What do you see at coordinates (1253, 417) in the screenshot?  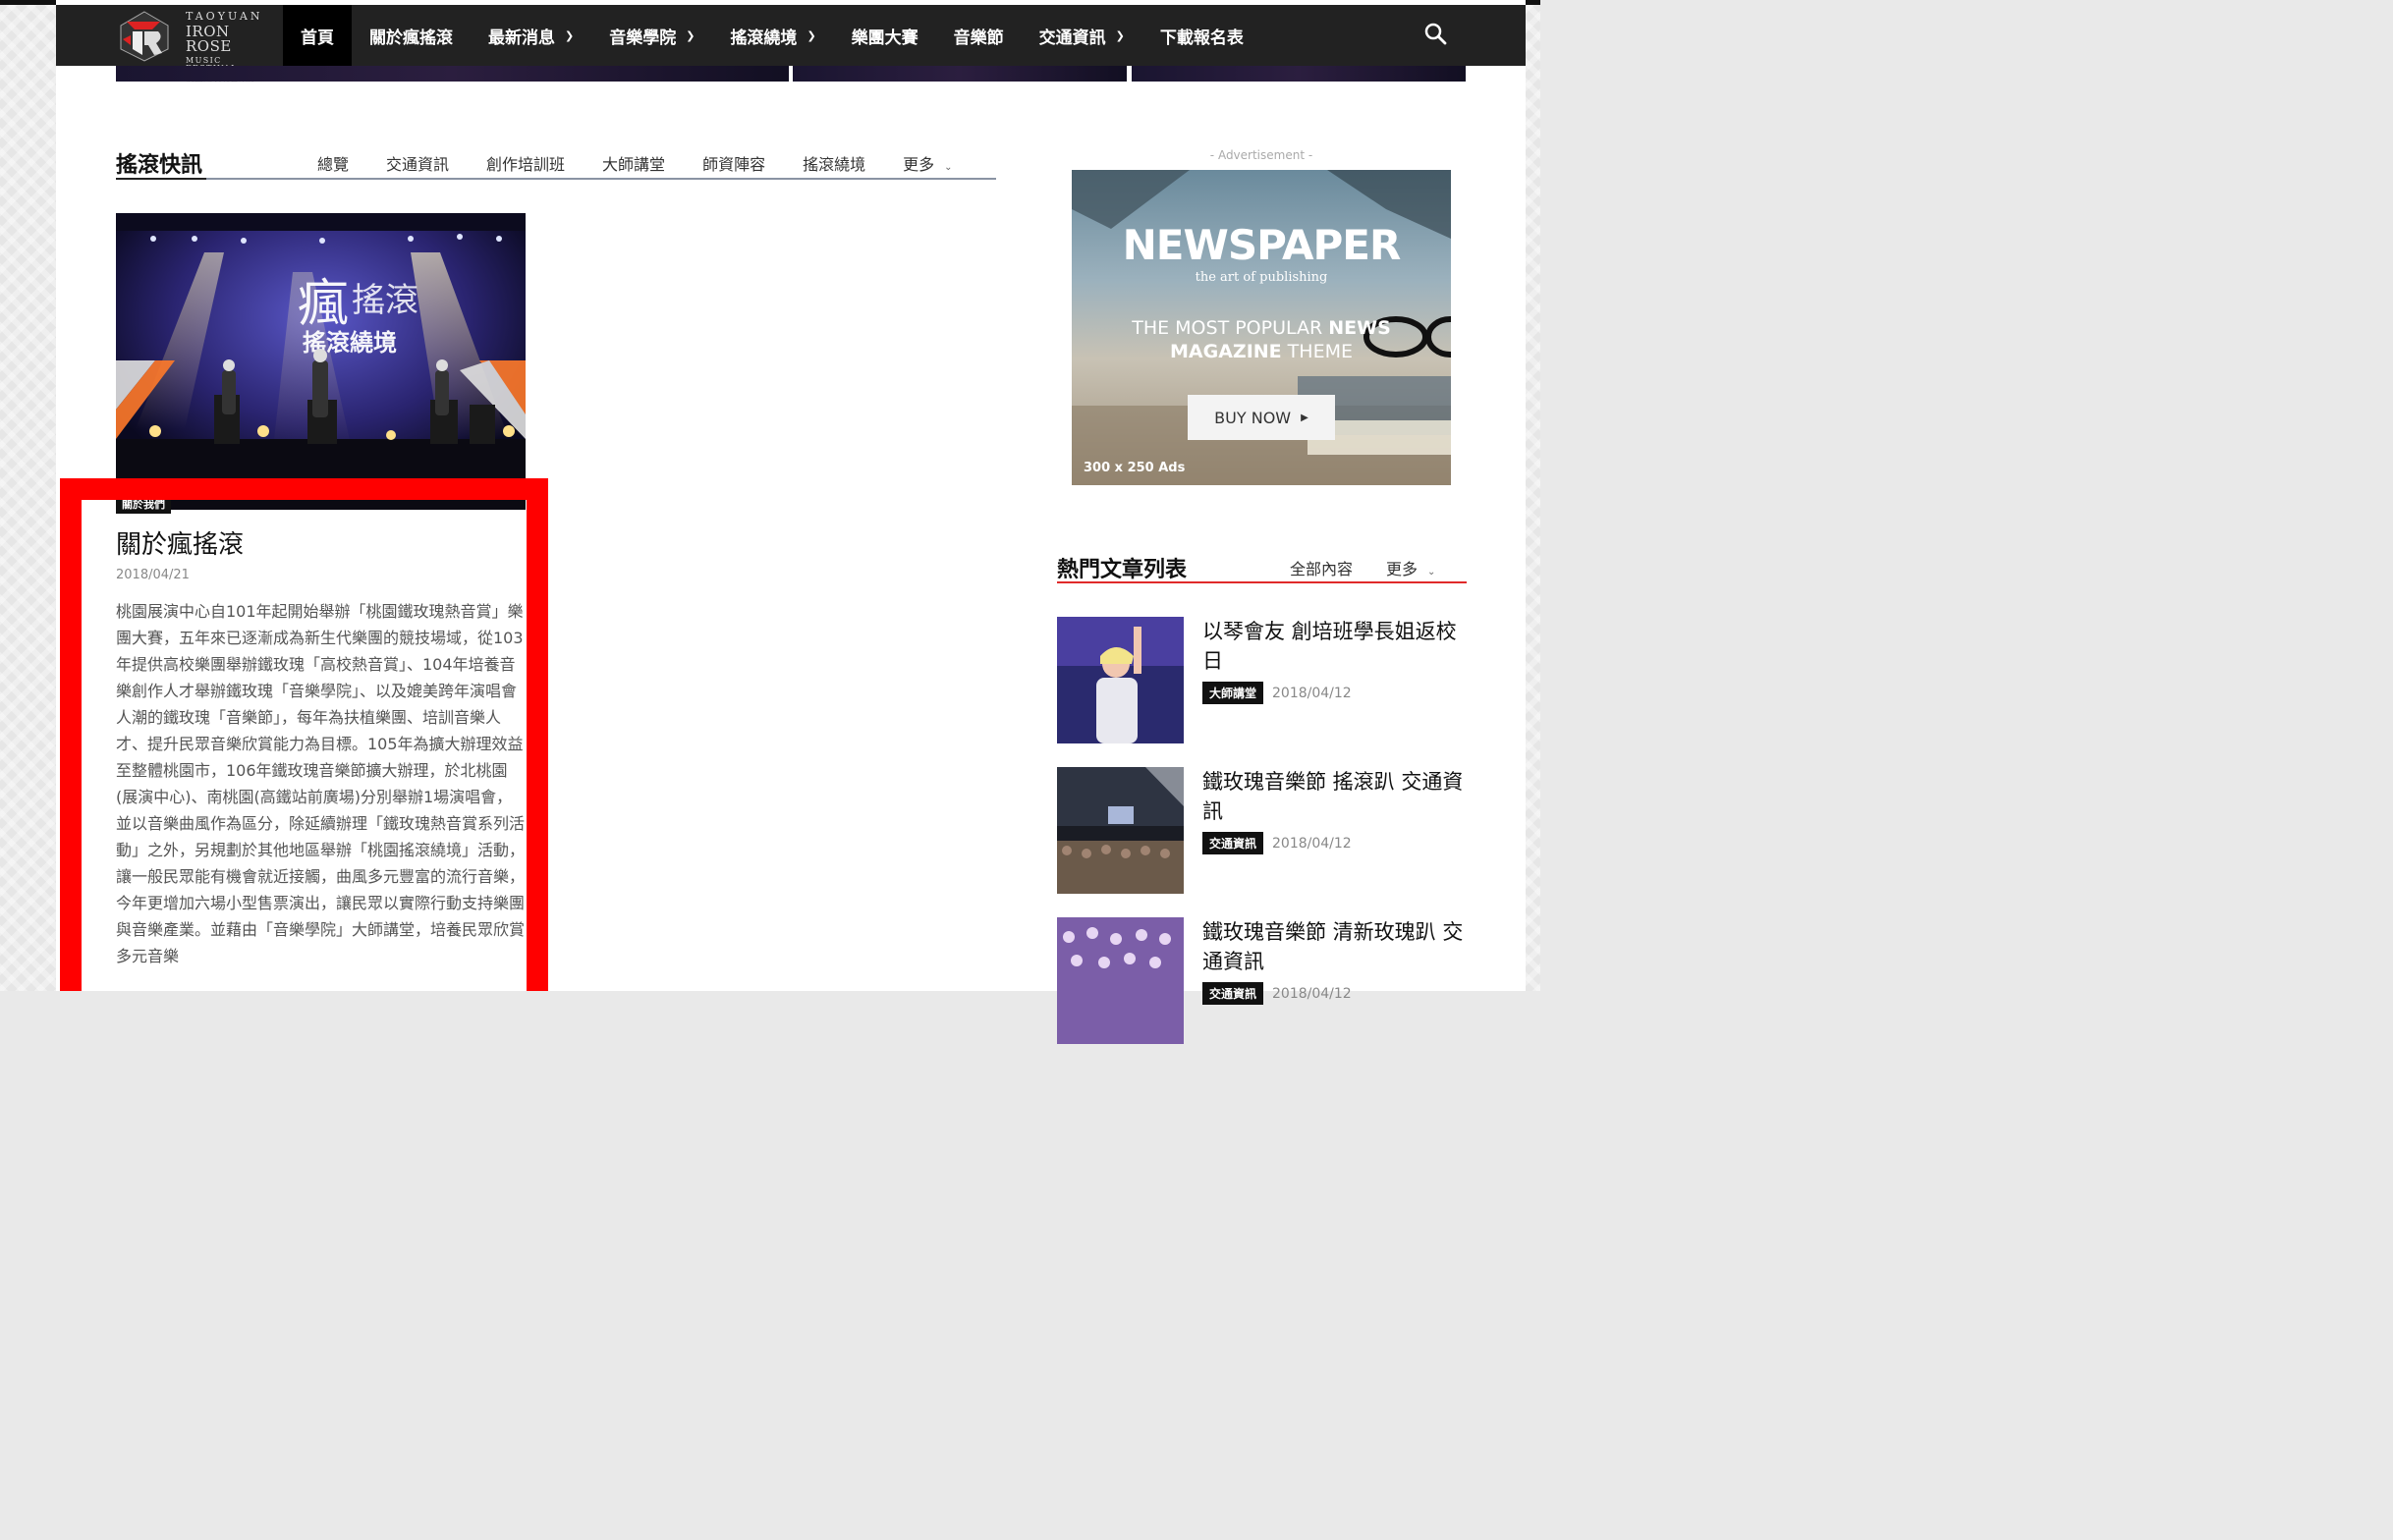 I see `ad-button-label: BUY NOW` at bounding box center [1253, 417].